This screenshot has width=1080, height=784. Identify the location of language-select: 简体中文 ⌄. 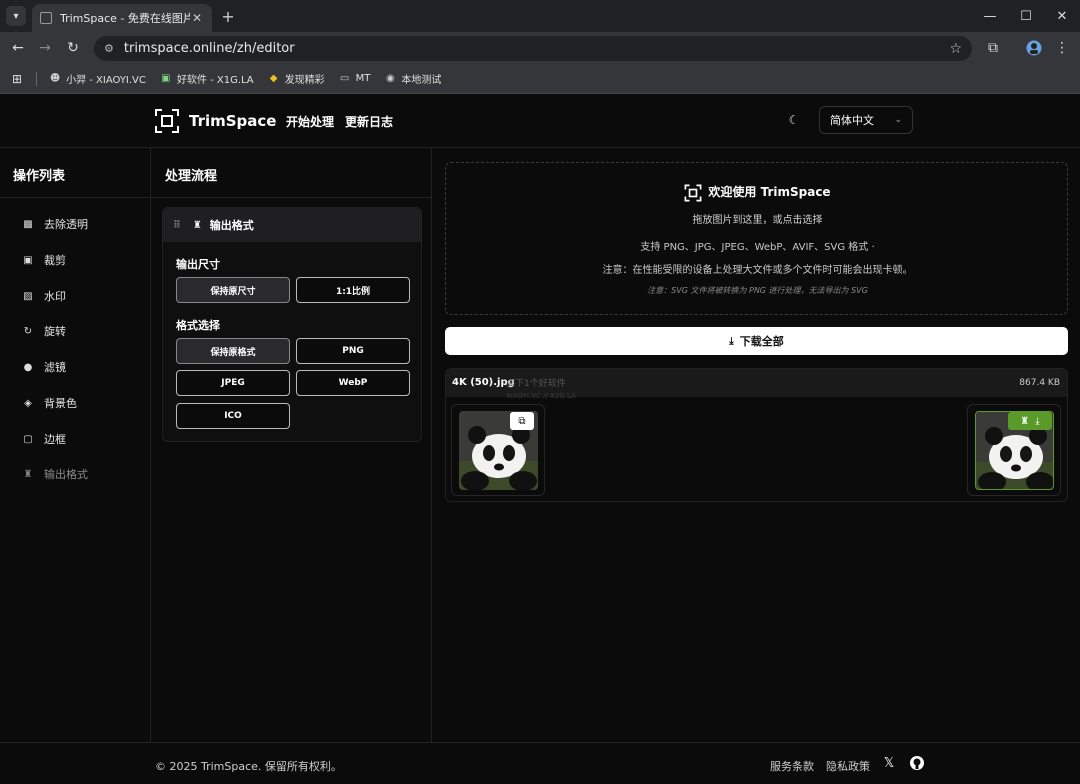
(866, 120).